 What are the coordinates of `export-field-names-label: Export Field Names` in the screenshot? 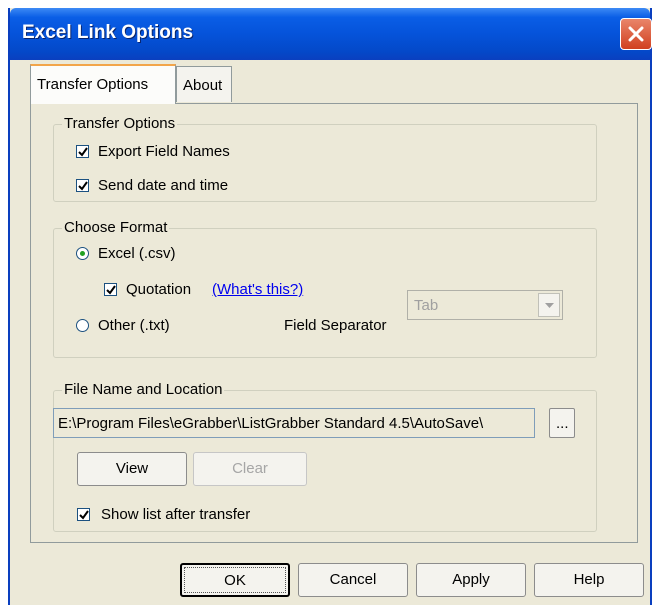 It's located at (164, 151).